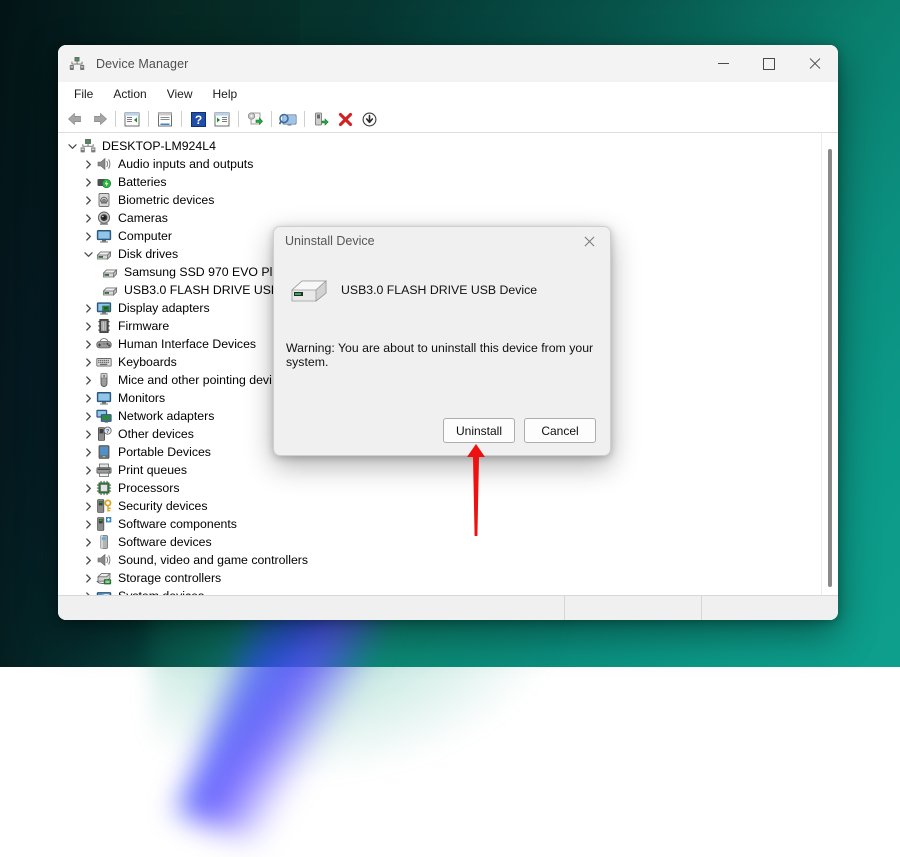 The width and height of the screenshot is (900, 857). Describe the element at coordinates (345, 119) in the screenshot. I see `uninstall-device-button` at that location.